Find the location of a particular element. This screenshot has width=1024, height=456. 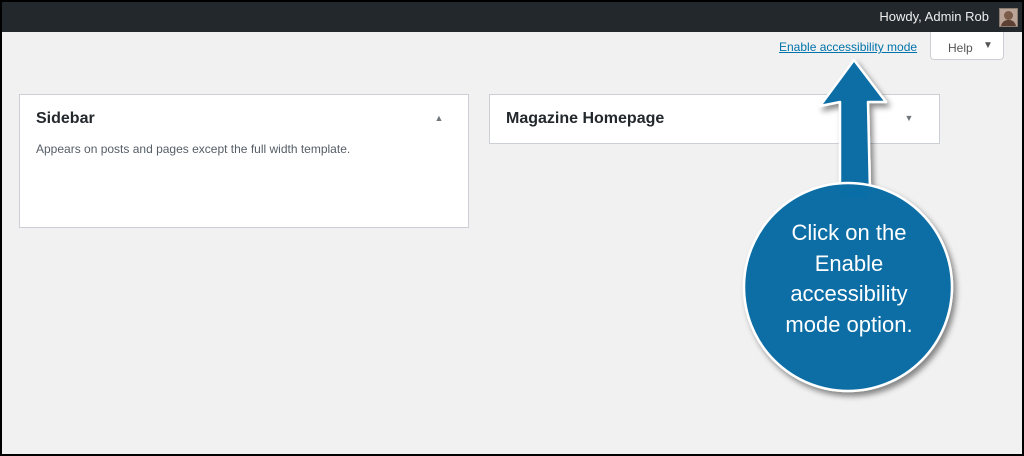

enable-accessibility-mode-link: Enable accessibility mode is located at coordinates (848, 47).